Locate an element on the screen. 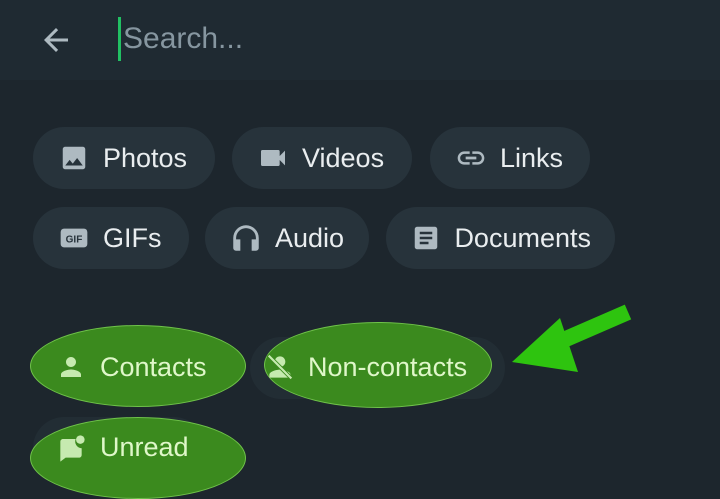  filter-chip-audio: Audio is located at coordinates (287, 238).